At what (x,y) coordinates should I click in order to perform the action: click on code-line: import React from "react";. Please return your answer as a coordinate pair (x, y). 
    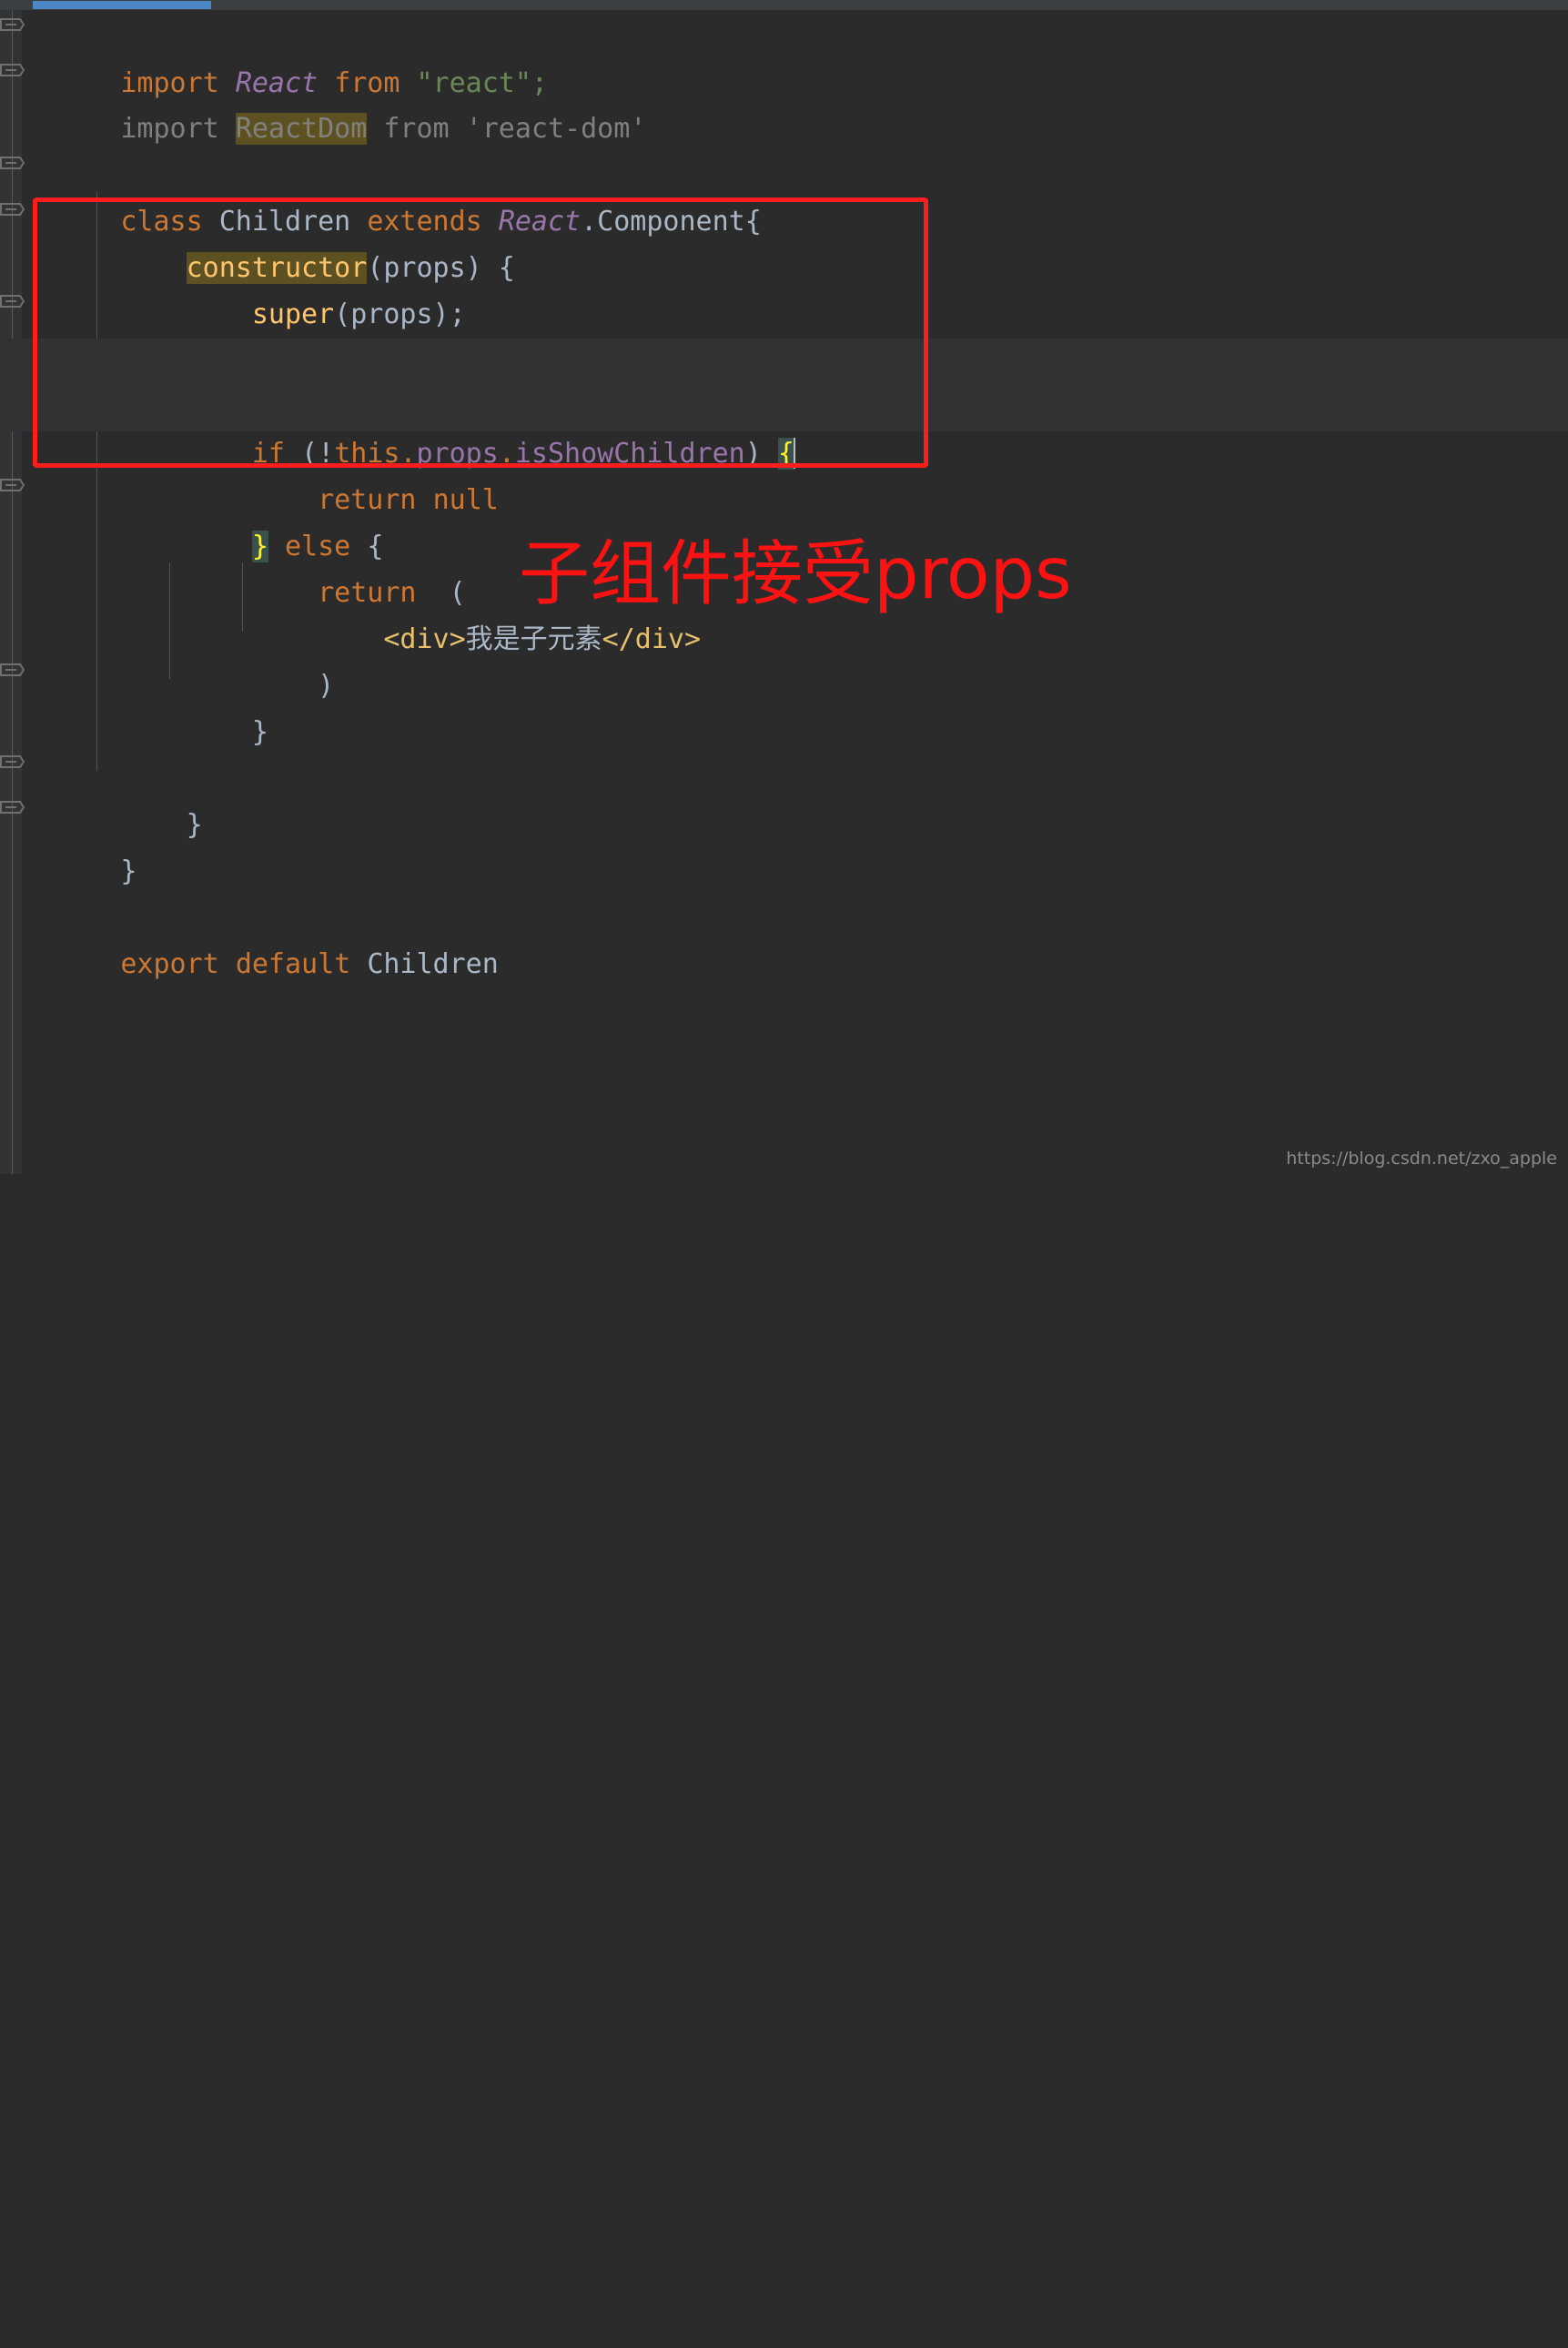
    Looking at the image, I should click on (784, 57).